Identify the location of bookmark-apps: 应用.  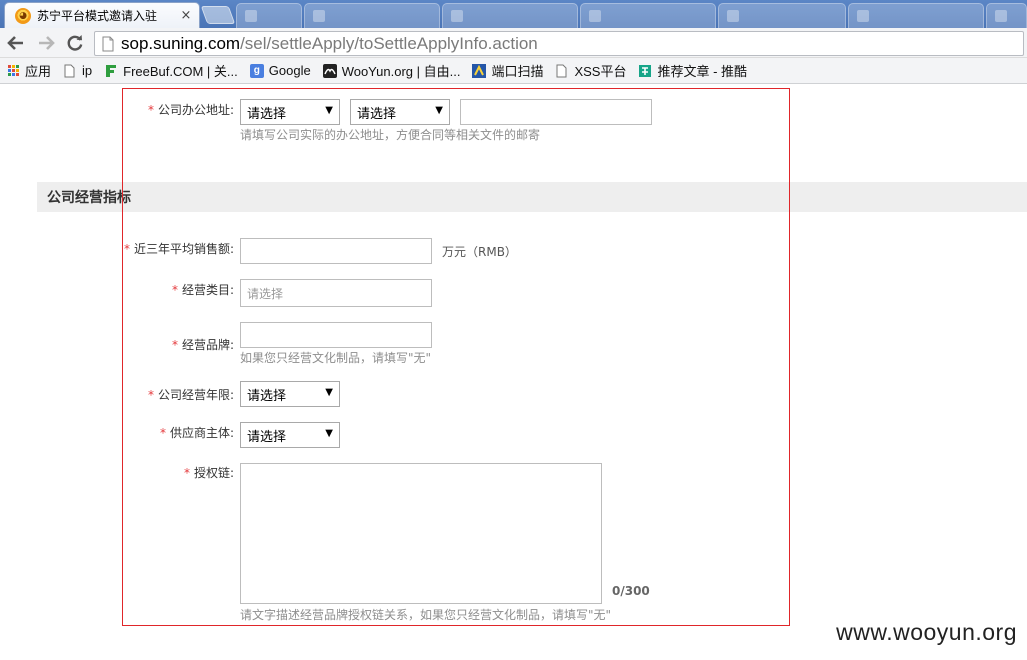
(28, 70).